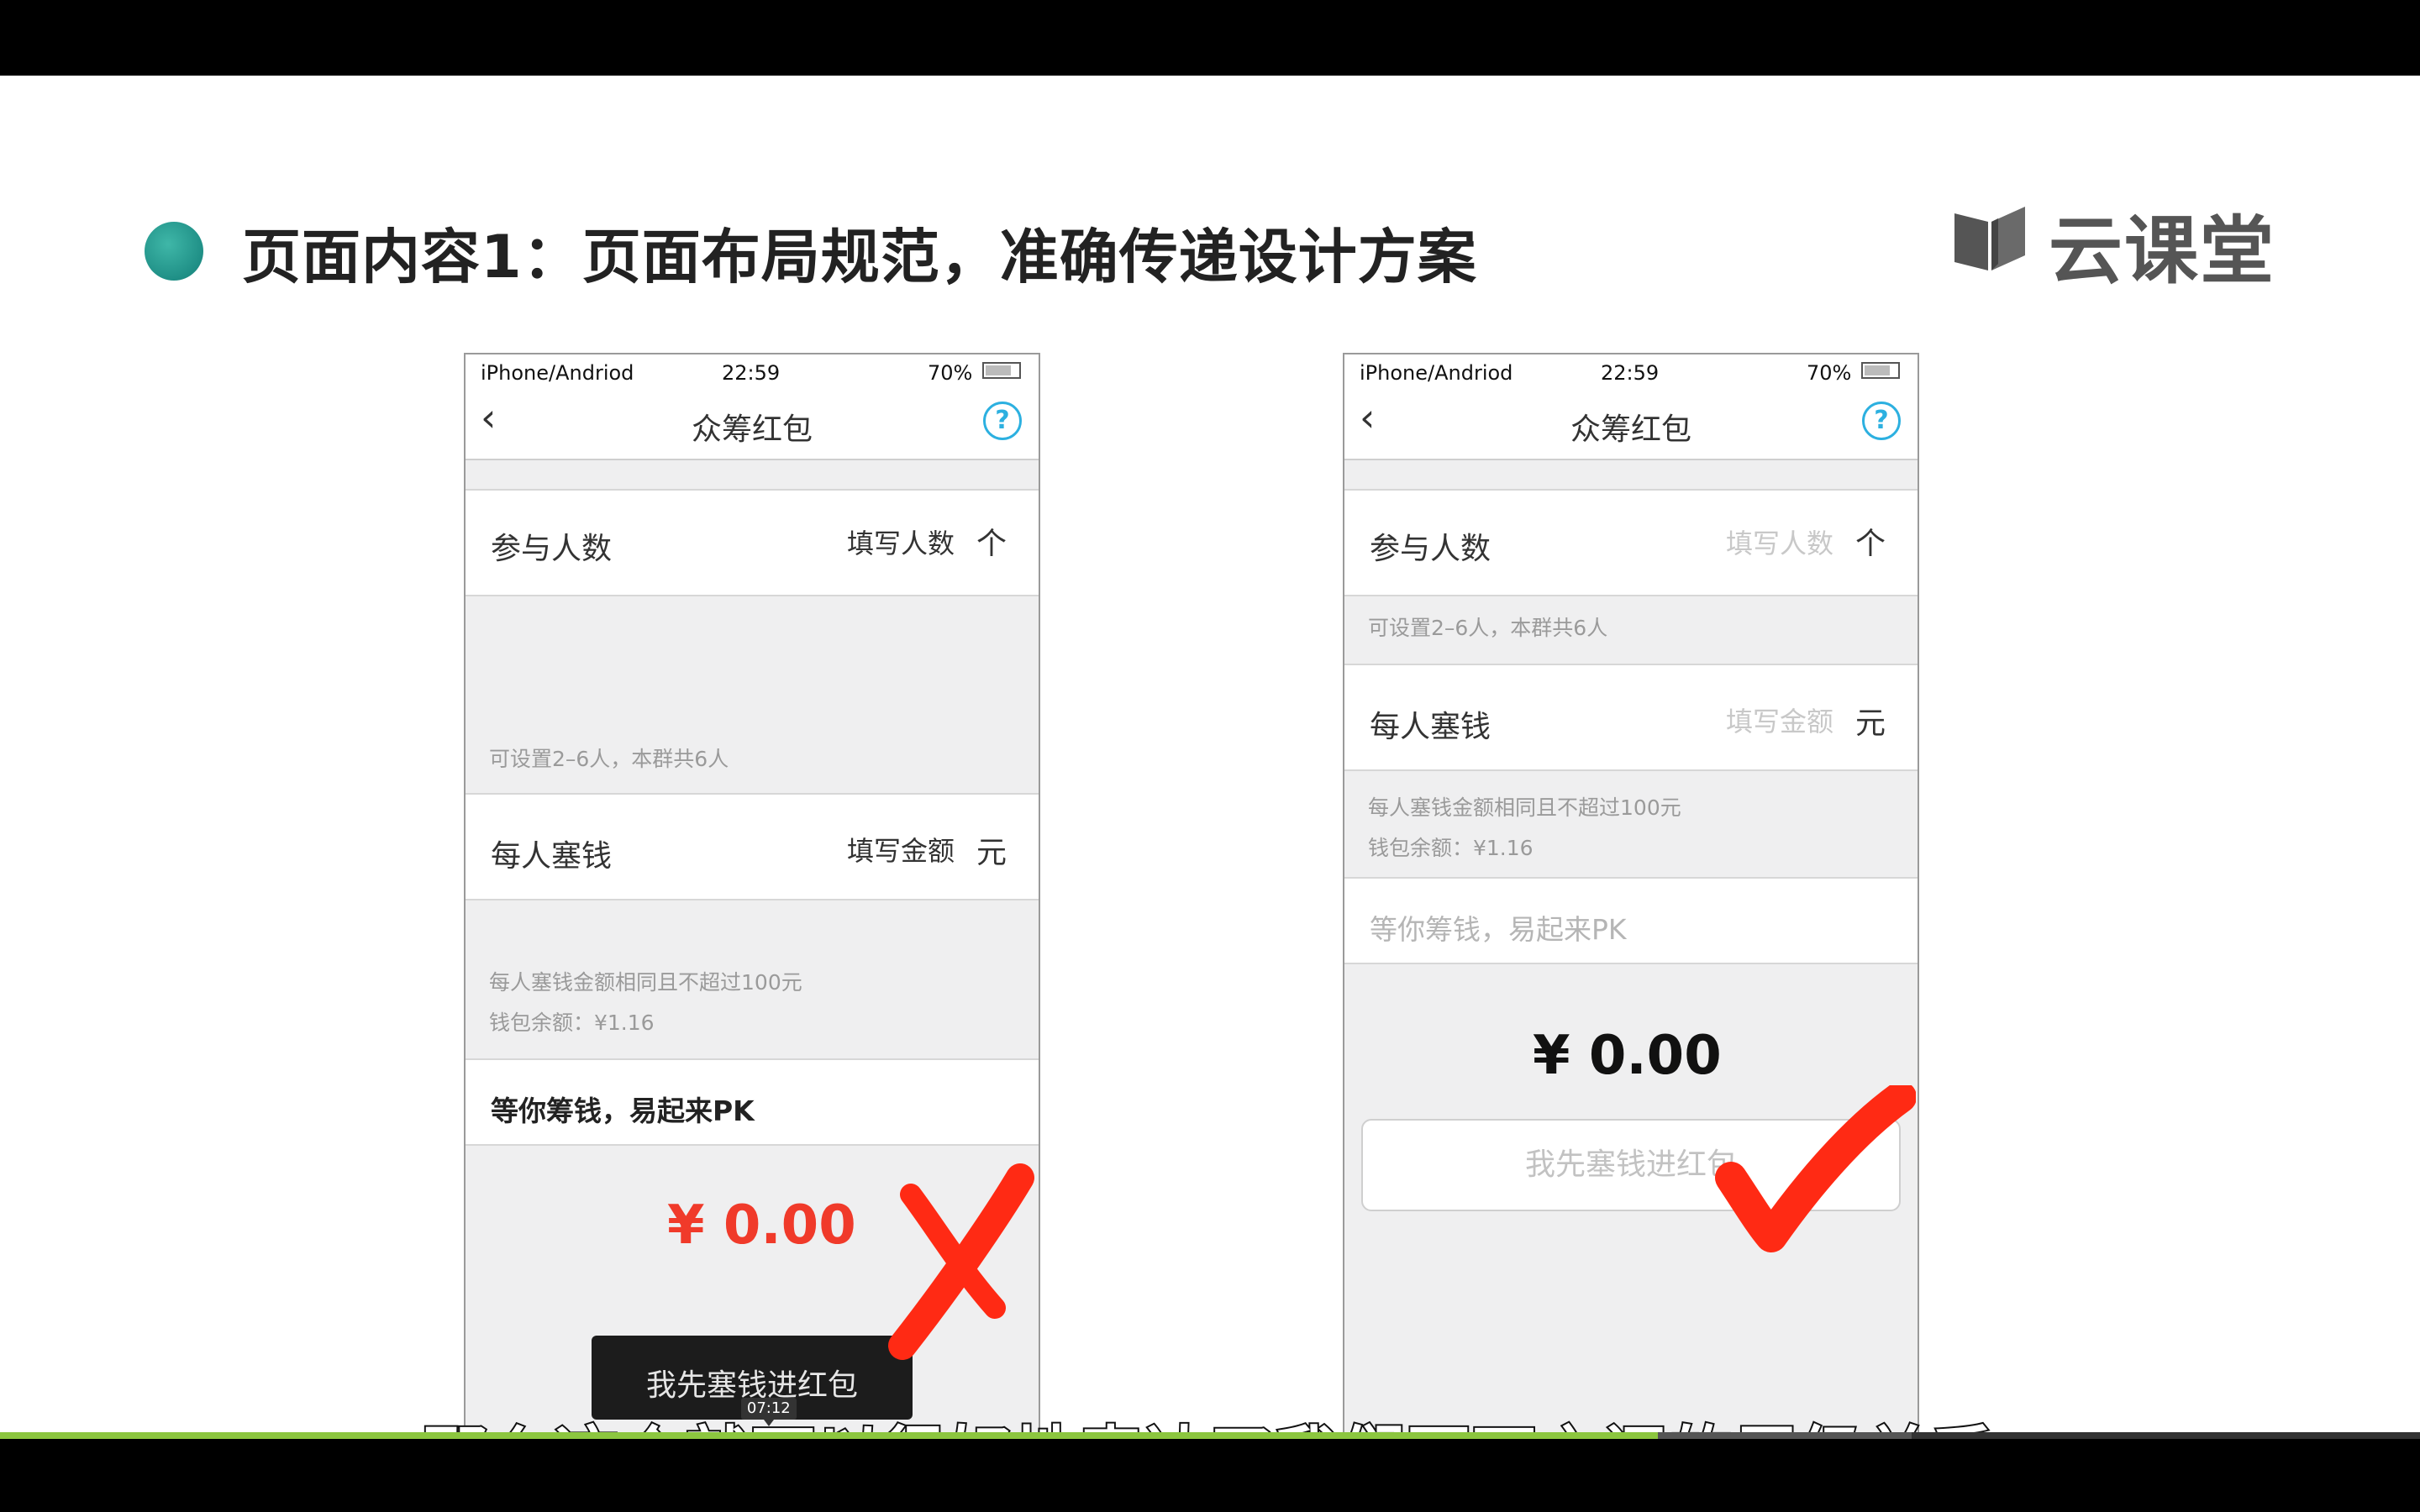  I want to click on played-bar, so click(829, 1435).